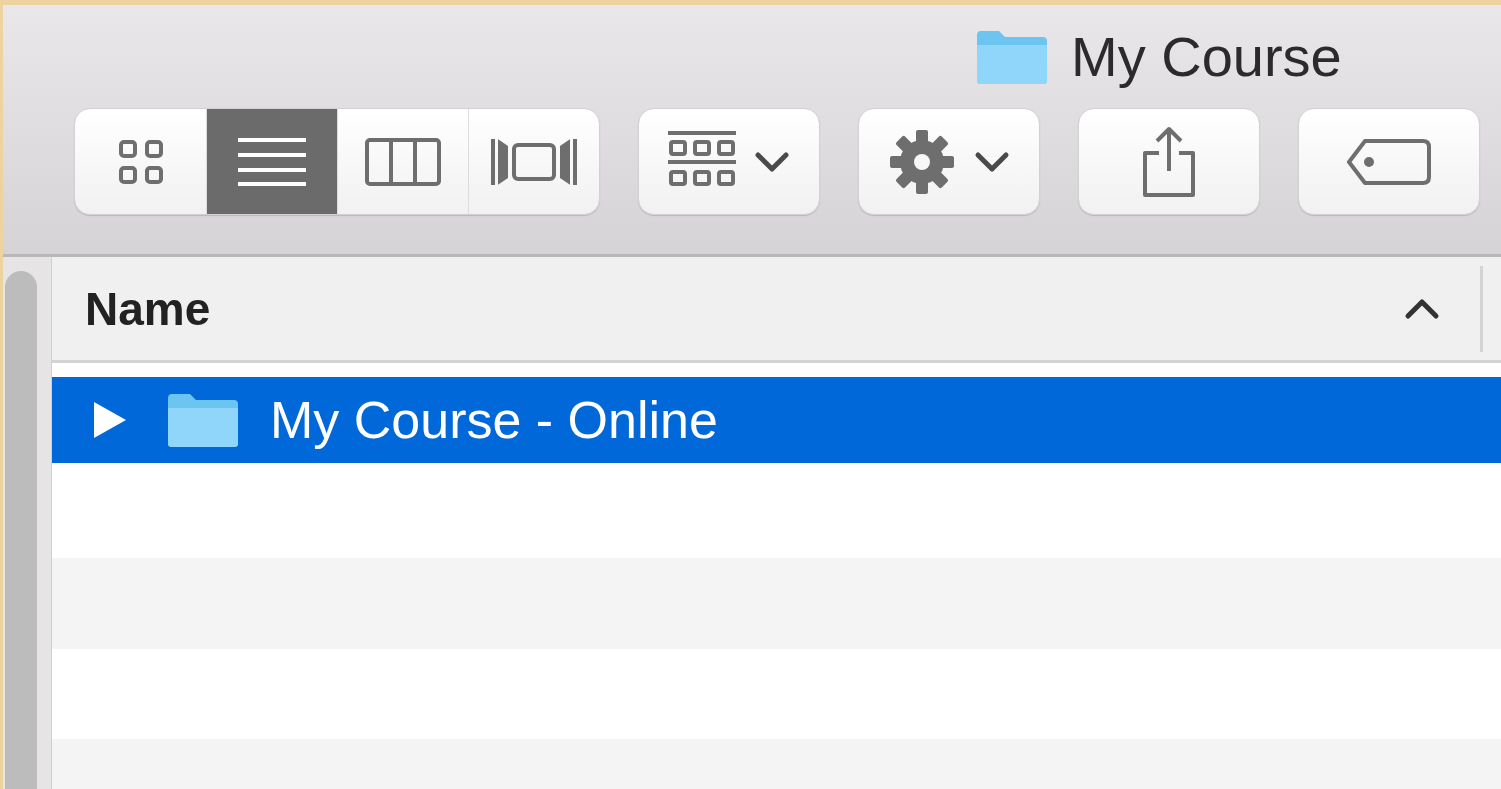 The width and height of the screenshot is (1501, 789). Describe the element at coordinates (776, 310) in the screenshot. I see `column-header: Name` at that location.